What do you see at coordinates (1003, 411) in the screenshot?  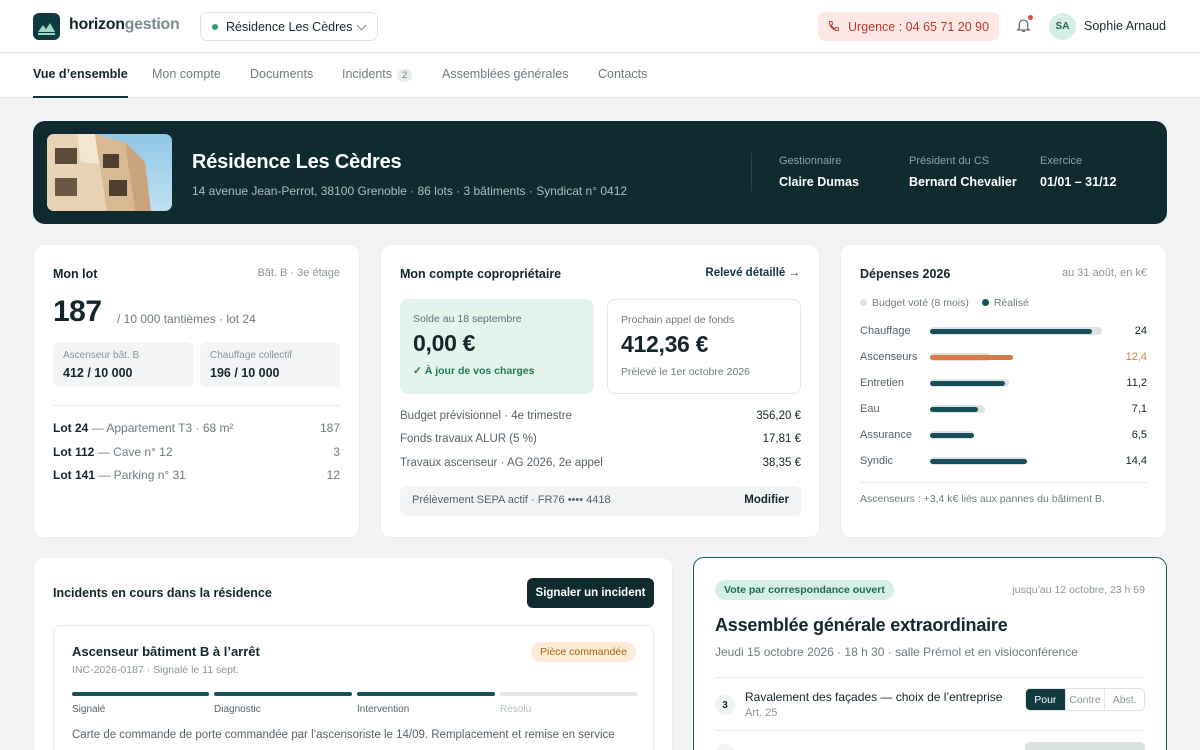 I see `bar-row: Eau 7,1` at bounding box center [1003, 411].